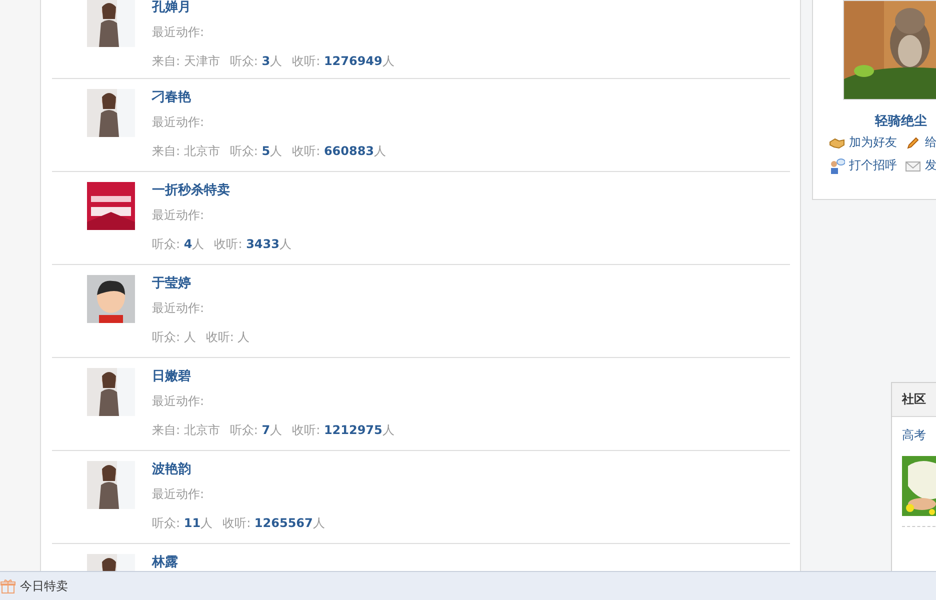 This screenshot has height=600, width=936. Describe the element at coordinates (269, 98) in the screenshot. I see `user-name: 刁春艳` at that location.